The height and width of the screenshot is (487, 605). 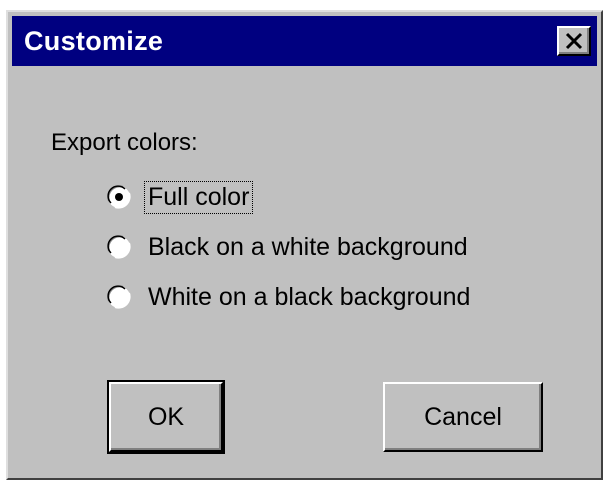 I want to click on radio-option-black-on-white: Black on a white background, so click(x=289, y=247).